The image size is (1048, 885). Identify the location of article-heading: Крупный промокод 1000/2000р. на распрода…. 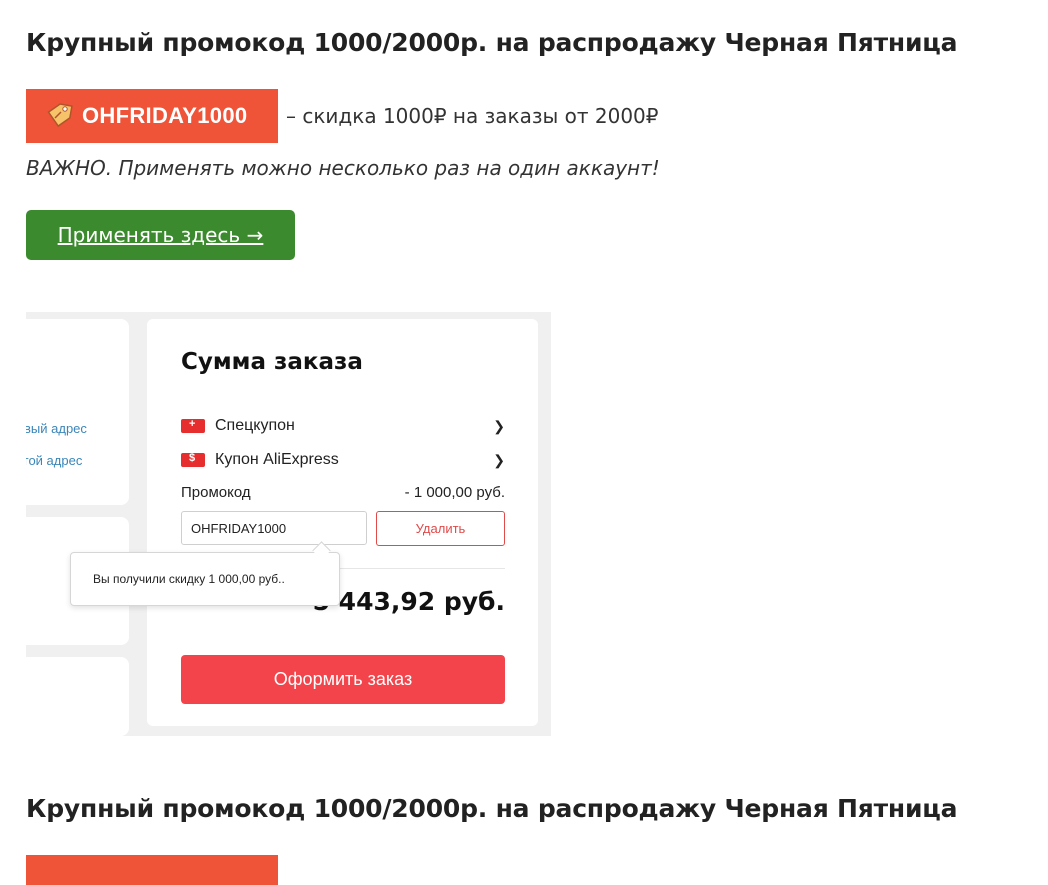
(492, 42).